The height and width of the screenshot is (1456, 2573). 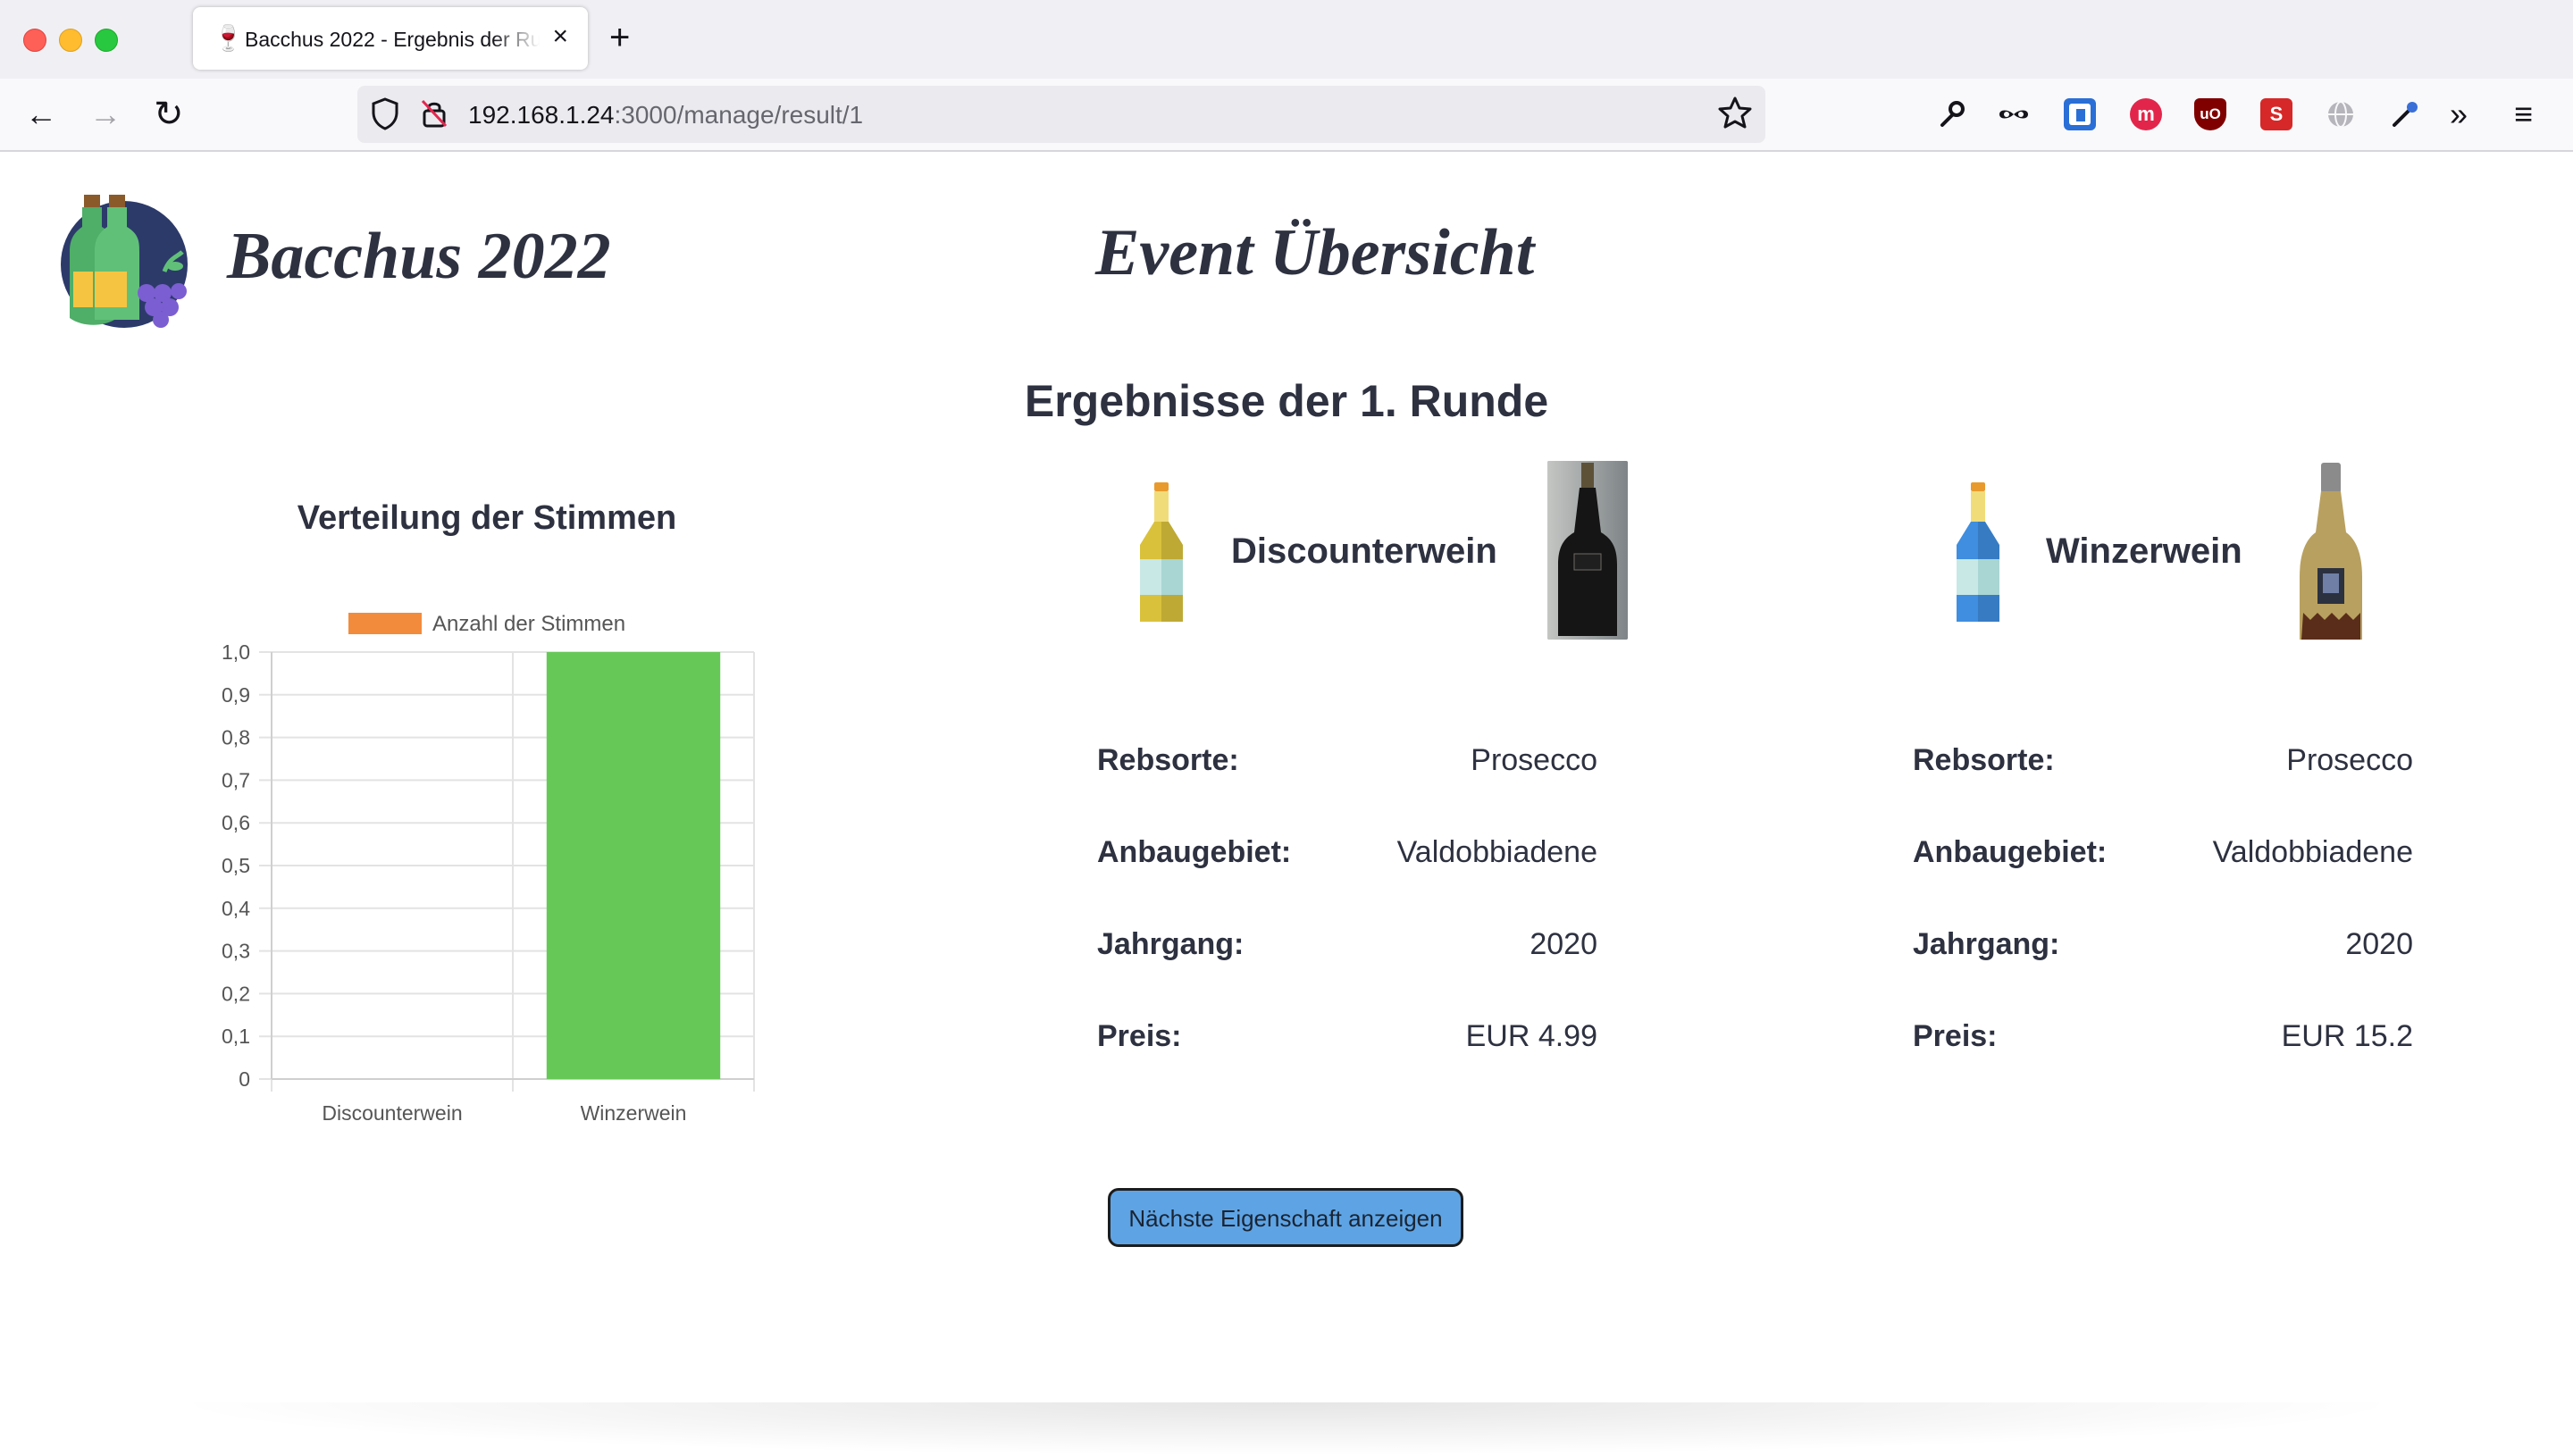 I want to click on wine-card-header-2: Winzerwein, so click(x=2262, y=554).